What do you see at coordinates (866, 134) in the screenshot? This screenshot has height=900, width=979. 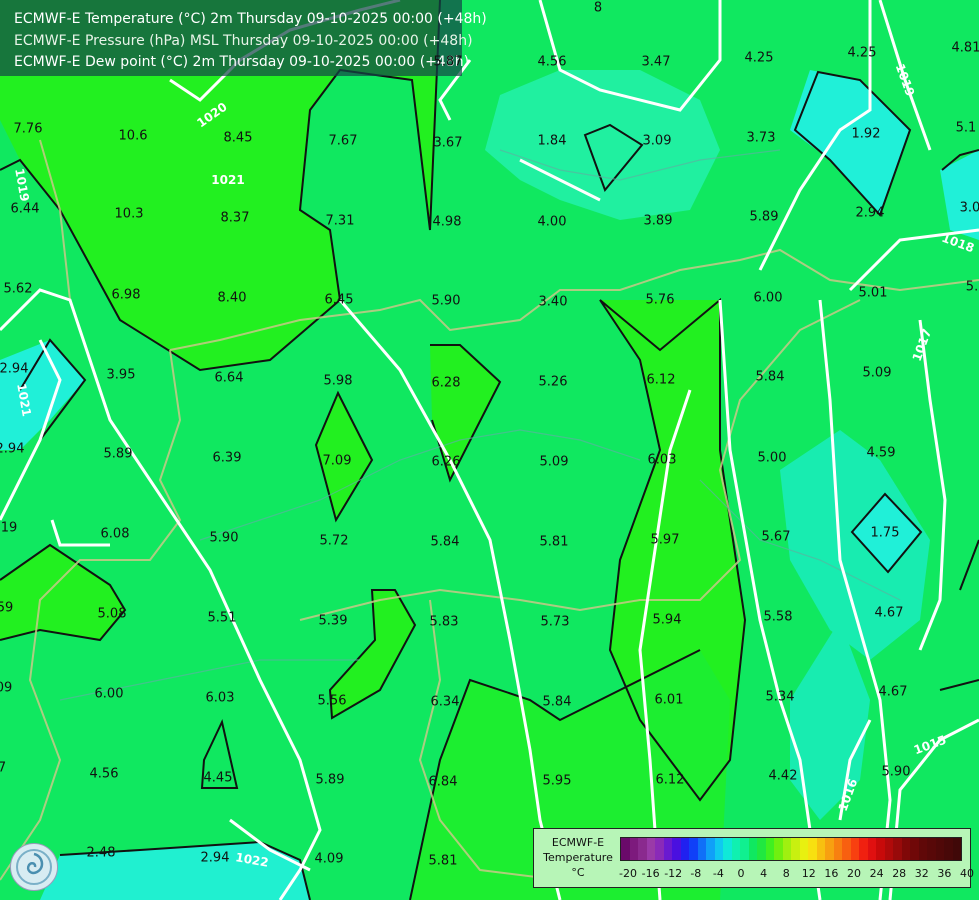 I see `dewpoint-value: 1.92` at bounding box center [866, 134].